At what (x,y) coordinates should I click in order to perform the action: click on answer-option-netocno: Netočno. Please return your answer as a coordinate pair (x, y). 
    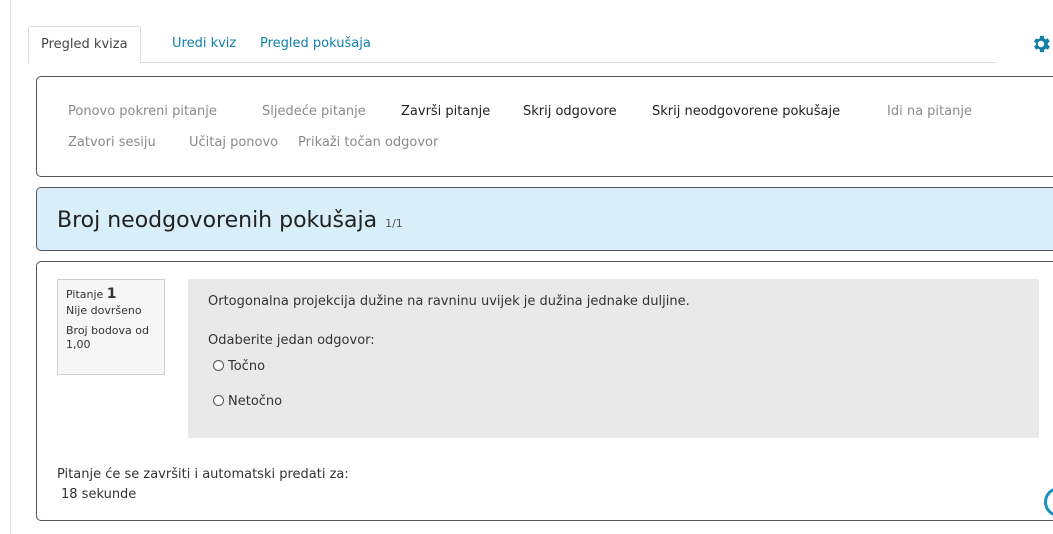
    Looking at the image, I should click on (247, 401).